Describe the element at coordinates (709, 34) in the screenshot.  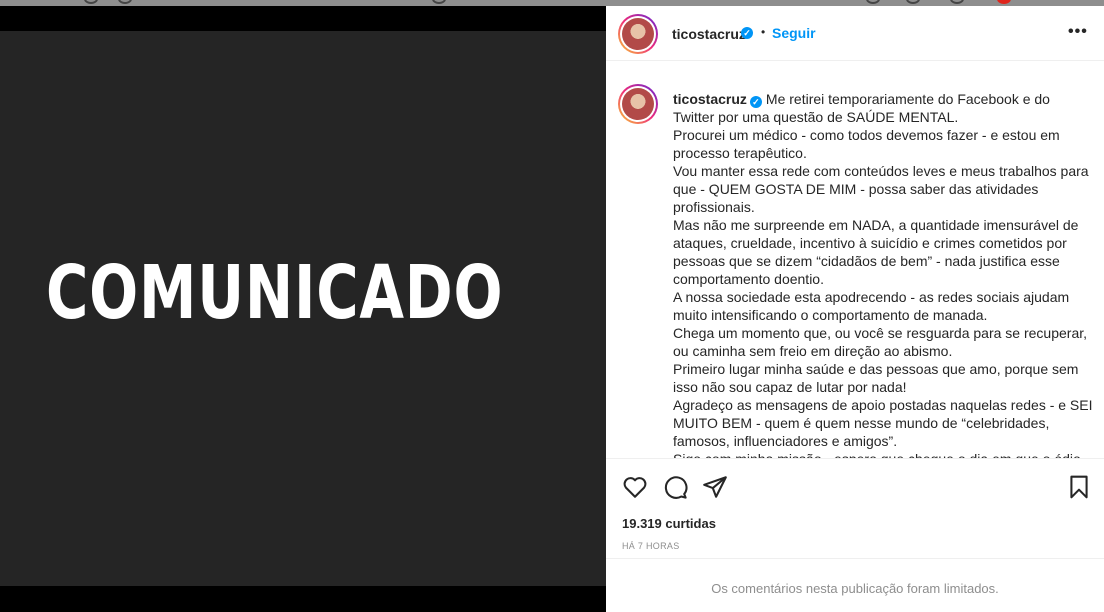
I see `username-link: ticostacruz` at that location.